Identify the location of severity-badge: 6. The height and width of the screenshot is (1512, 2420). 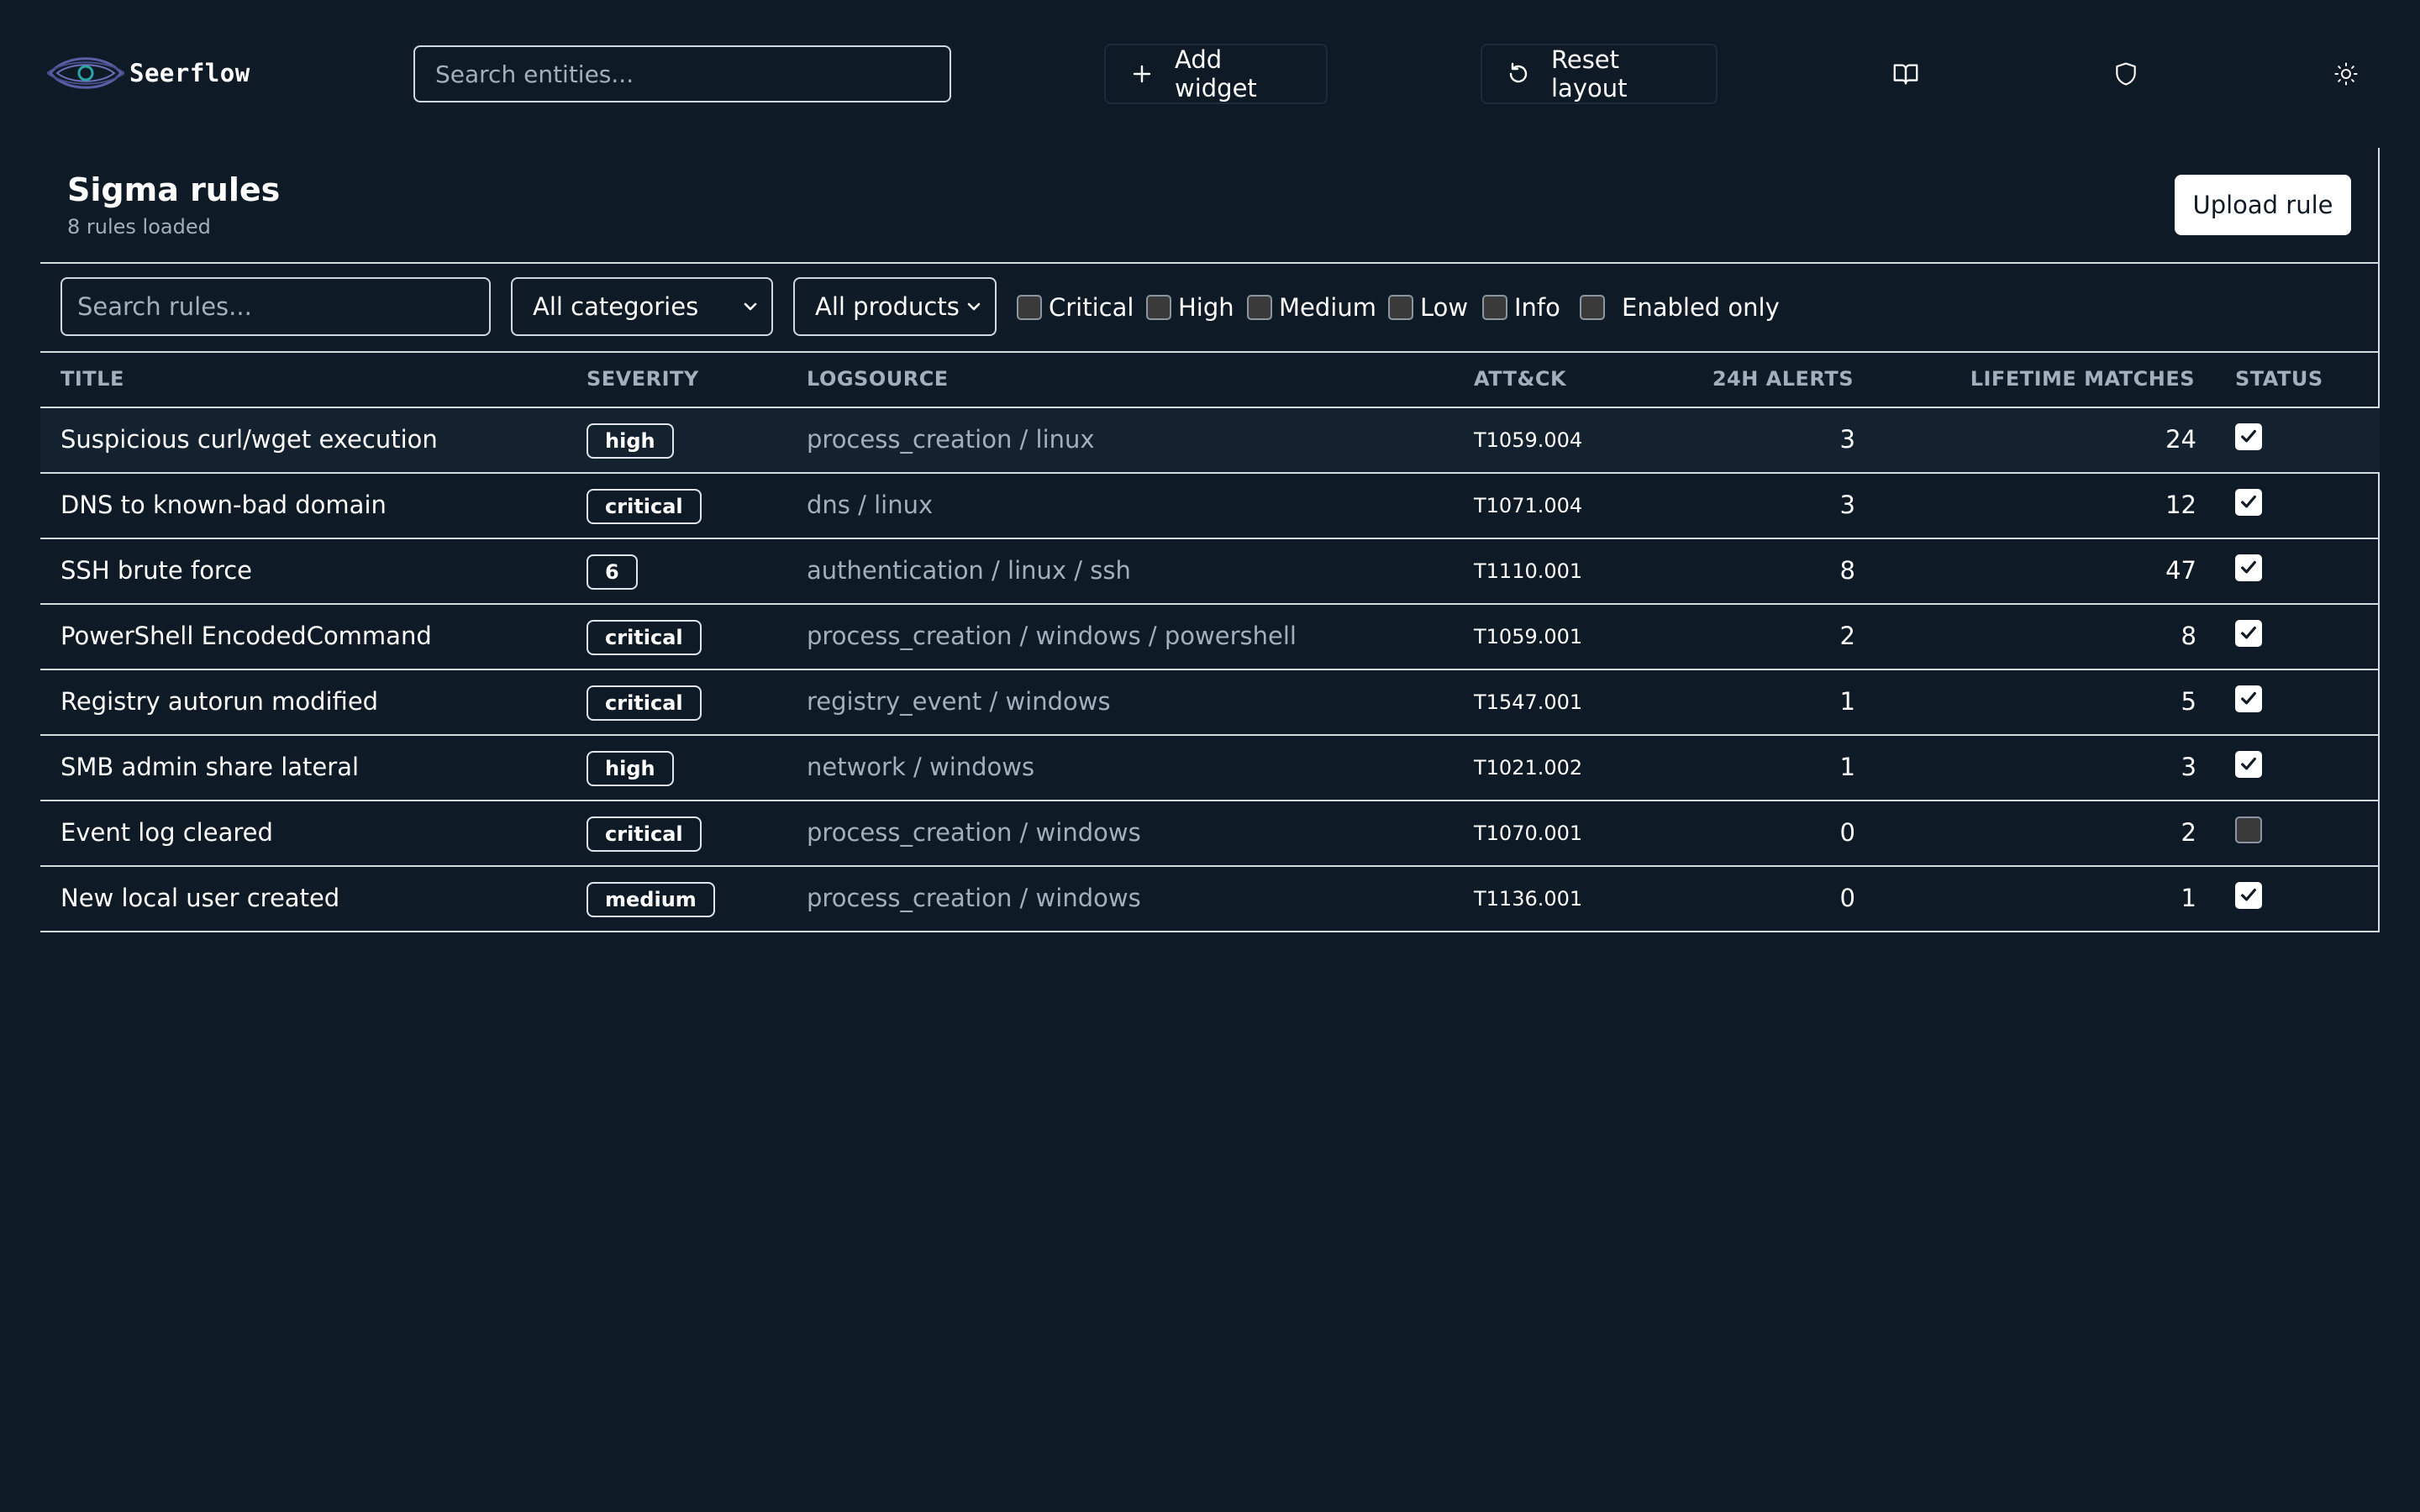
(613, 572).